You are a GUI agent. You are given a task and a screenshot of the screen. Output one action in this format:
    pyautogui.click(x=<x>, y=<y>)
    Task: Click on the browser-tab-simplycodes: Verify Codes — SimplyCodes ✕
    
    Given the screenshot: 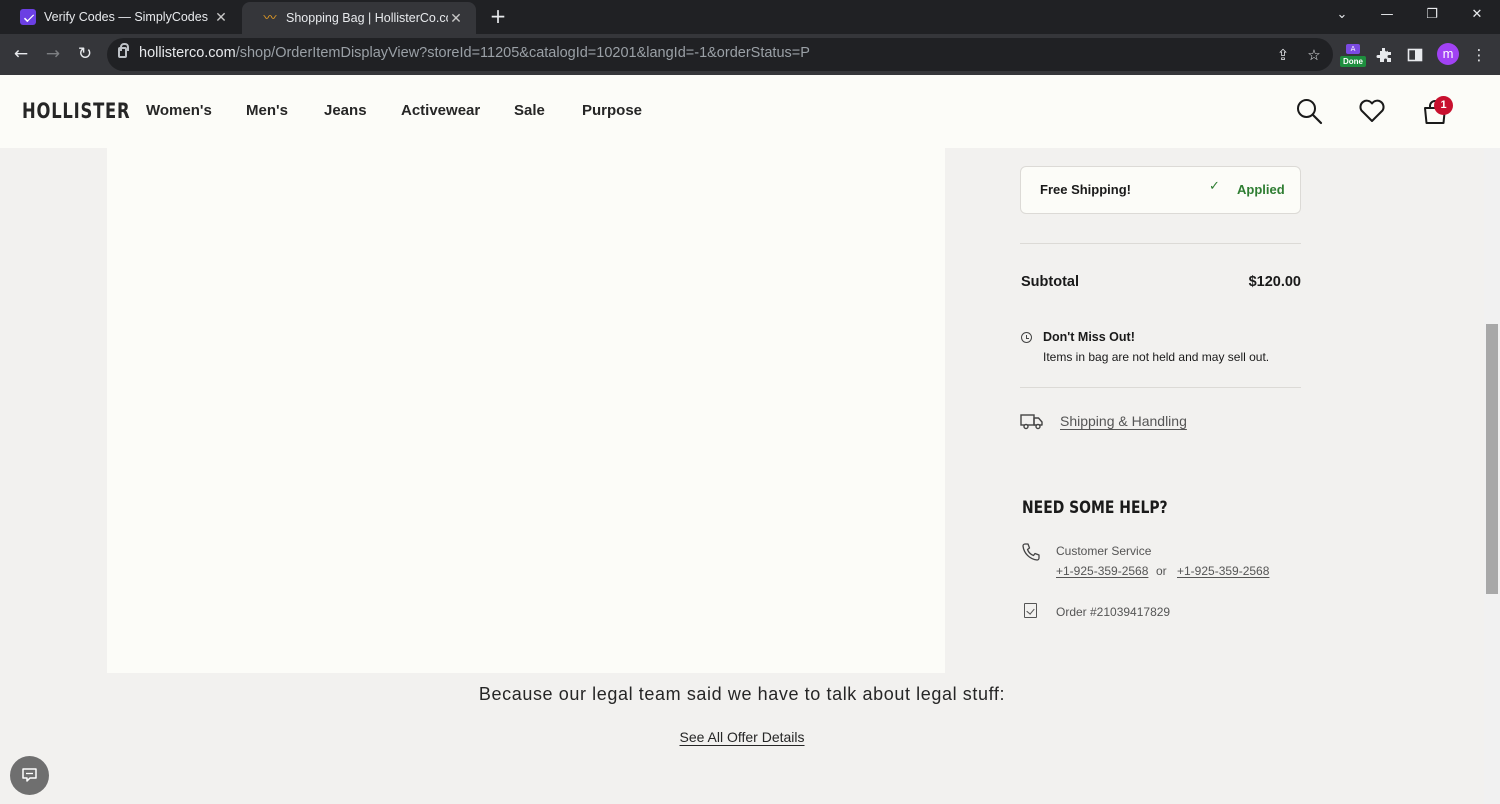 What is the action you would take?
    pyautogui.click(x=120, y=17)
    